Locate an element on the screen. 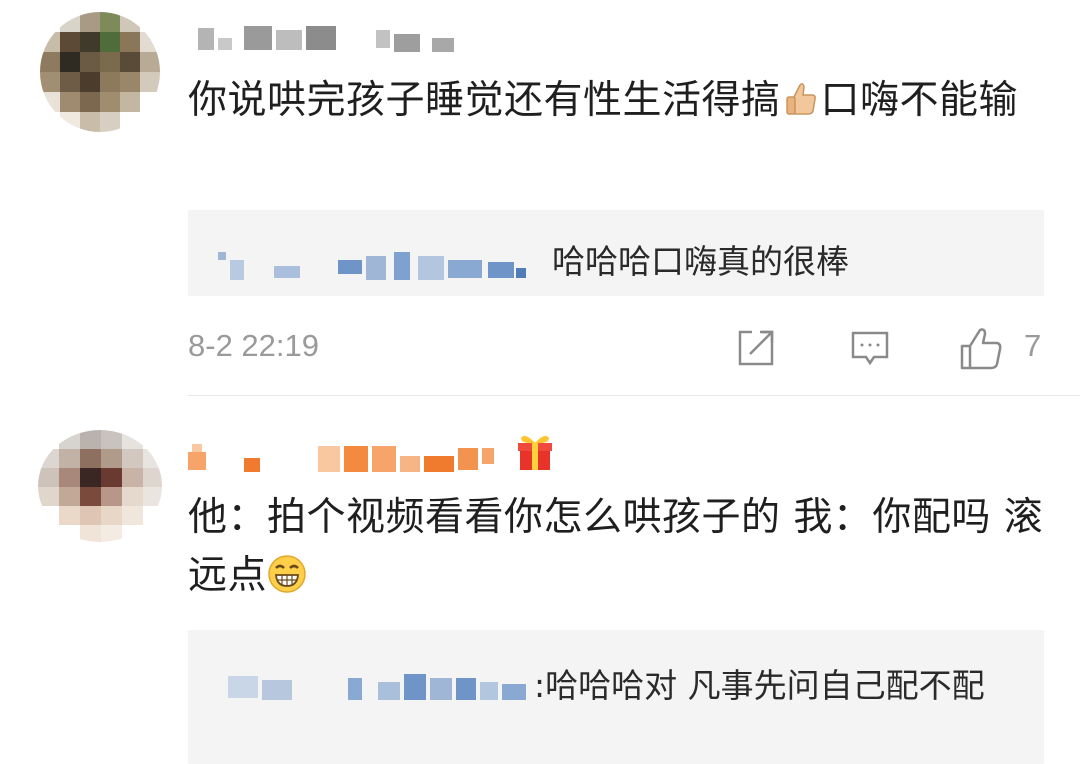  reply-preview: 哈哈哈口嗨真的很棒 is located at coordinates (616, 253).